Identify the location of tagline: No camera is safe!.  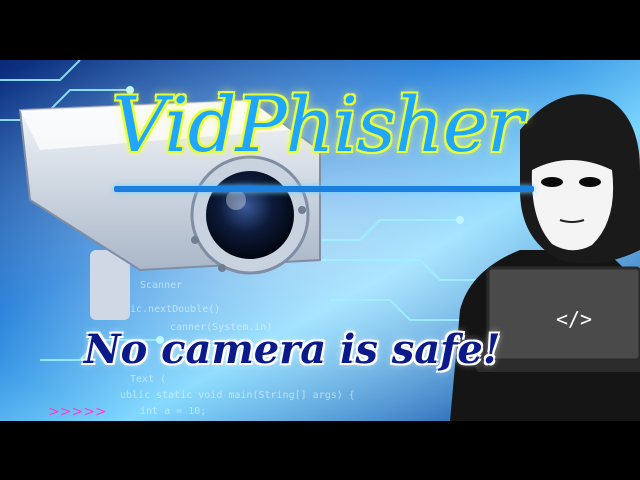
(292, 349).